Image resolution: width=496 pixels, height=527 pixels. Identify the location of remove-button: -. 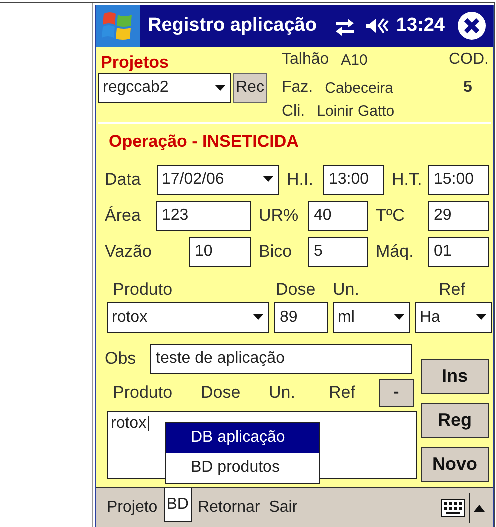
(396, 393).